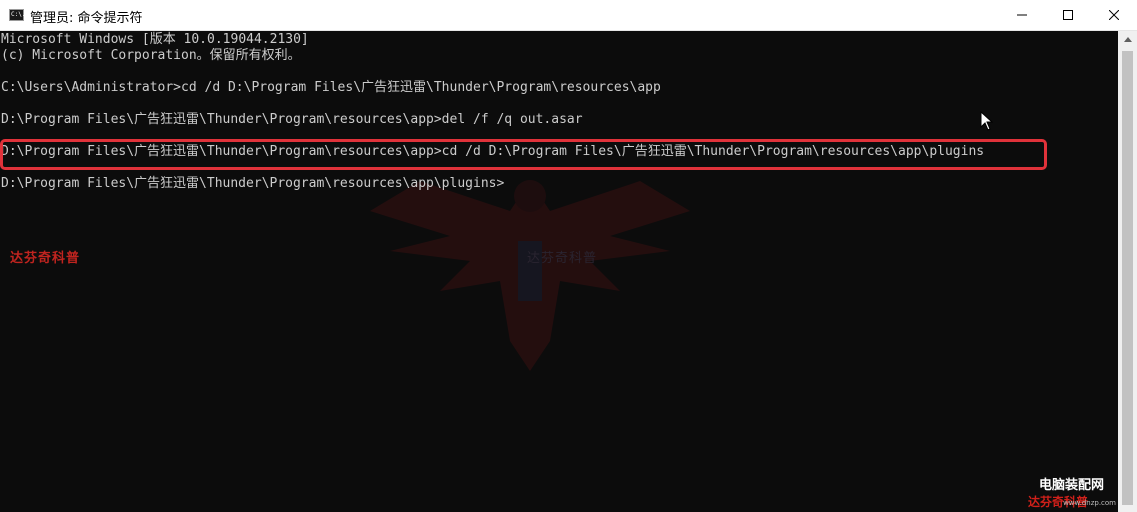  Describe the element at coordinates (45, 258) in the screenshot. I see `watermark-text: 达芬奇科普` at that location.